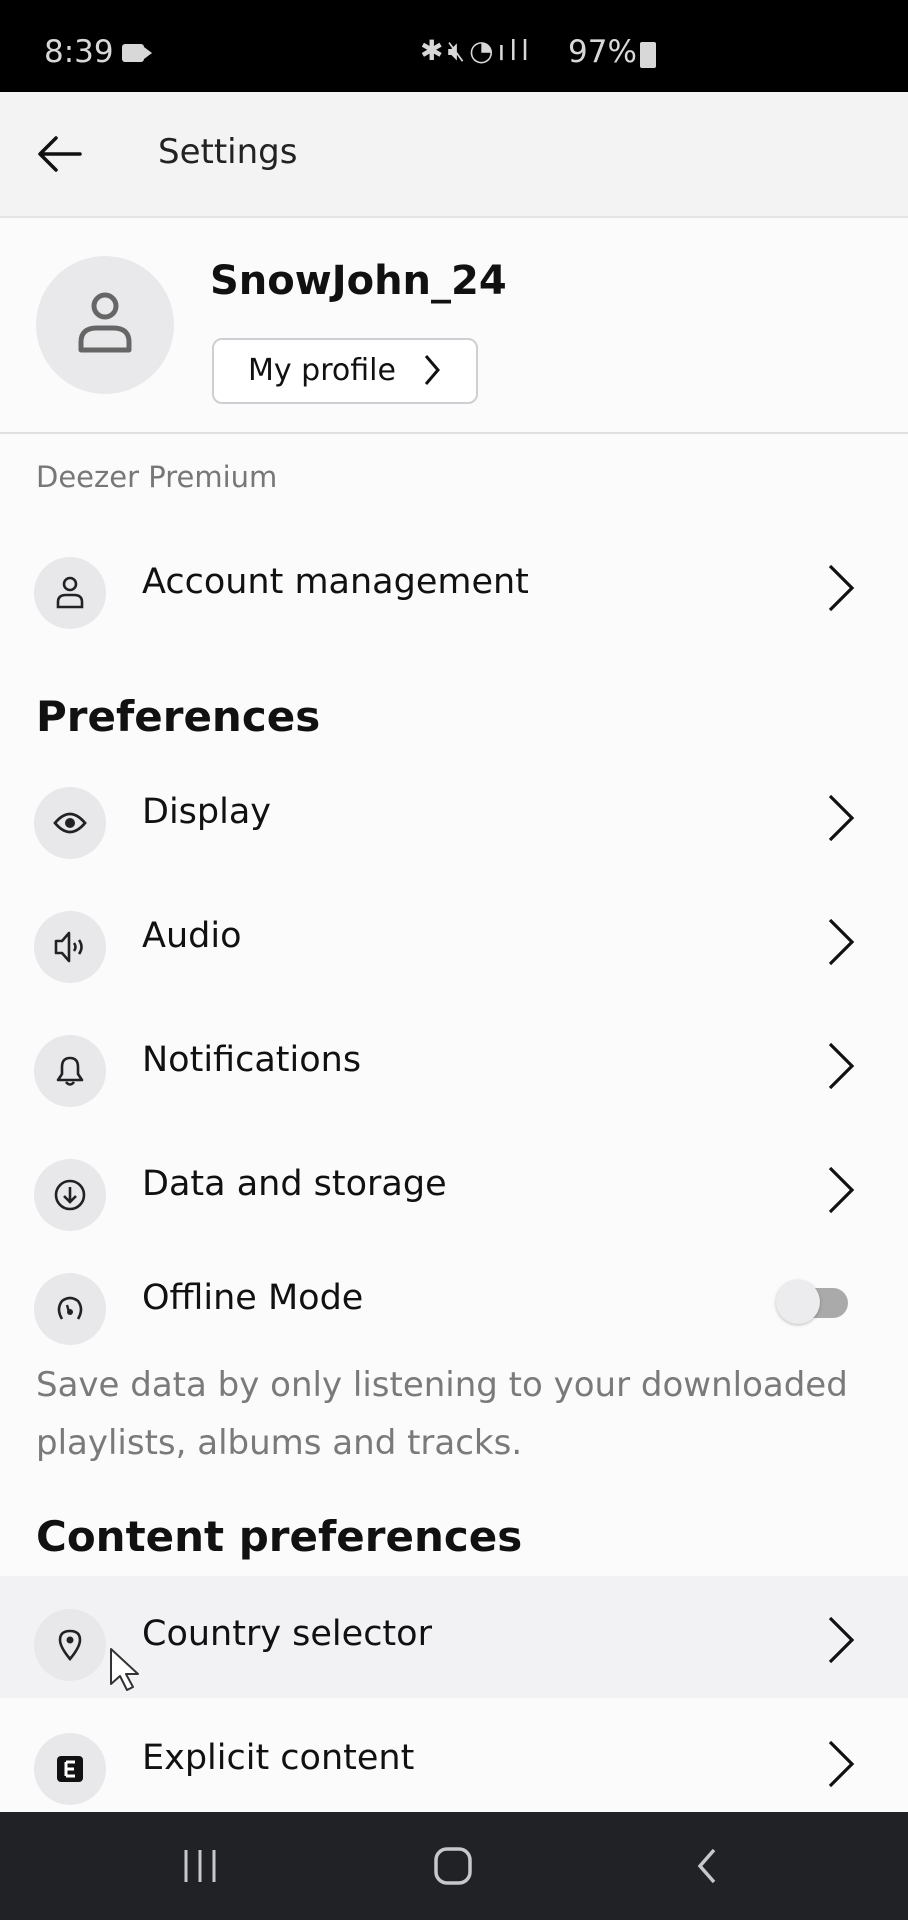  Describe the element at coordinates (294, 1184) in the screenshot. I see `row-label: Data and storage` at that location.